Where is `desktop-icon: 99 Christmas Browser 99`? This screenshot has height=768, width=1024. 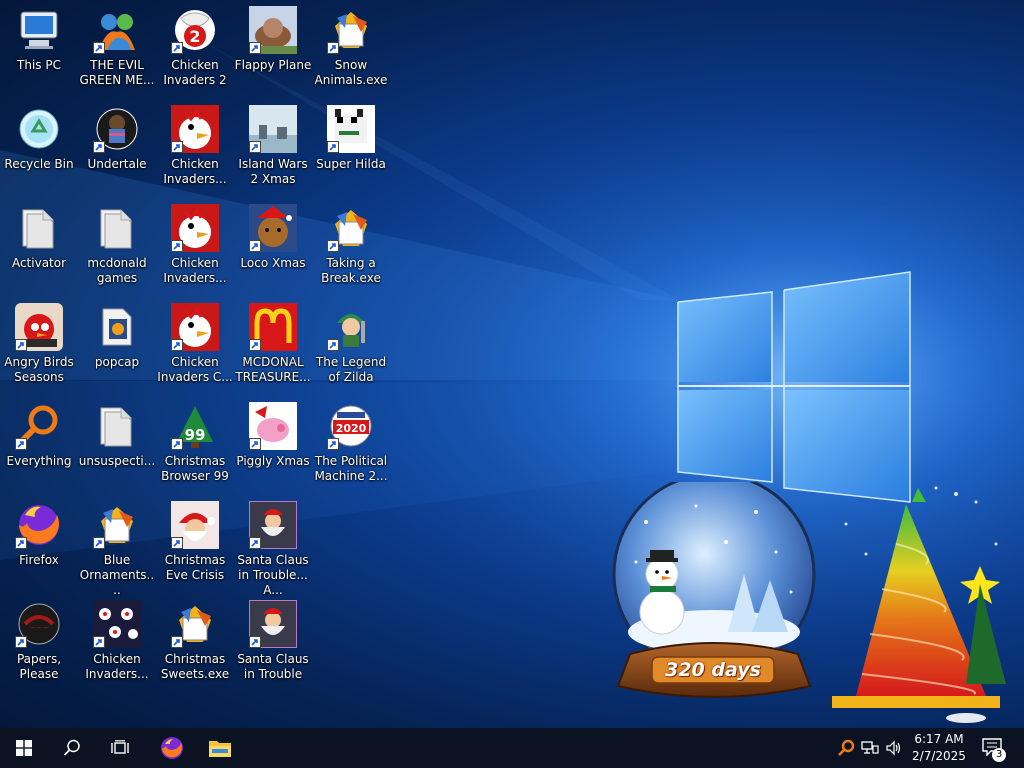
desktop-icon: 99 Christmas Browser 99 is located at coordinates (195, 444).